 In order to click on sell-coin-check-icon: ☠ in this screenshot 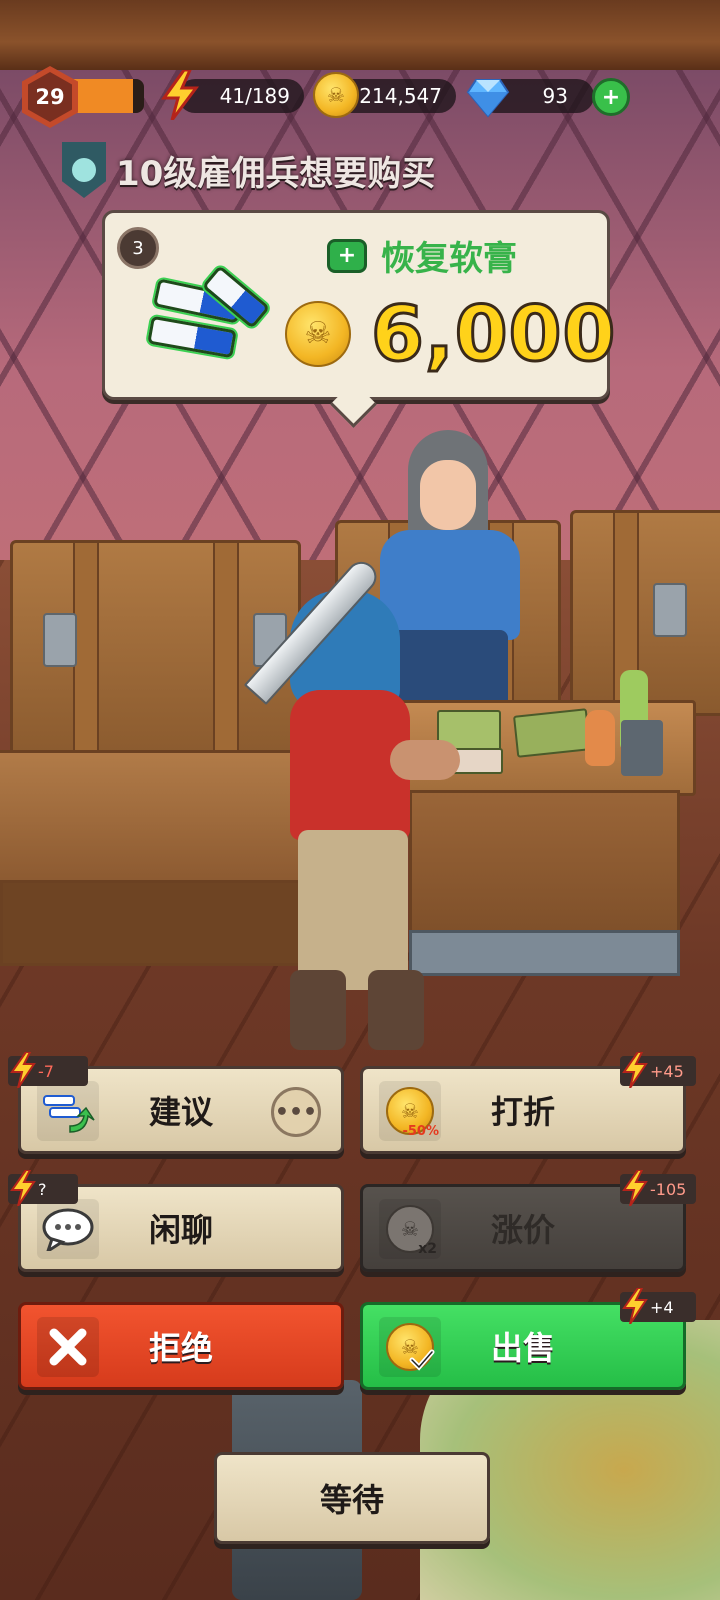, I will do `click(410, 1347)`.